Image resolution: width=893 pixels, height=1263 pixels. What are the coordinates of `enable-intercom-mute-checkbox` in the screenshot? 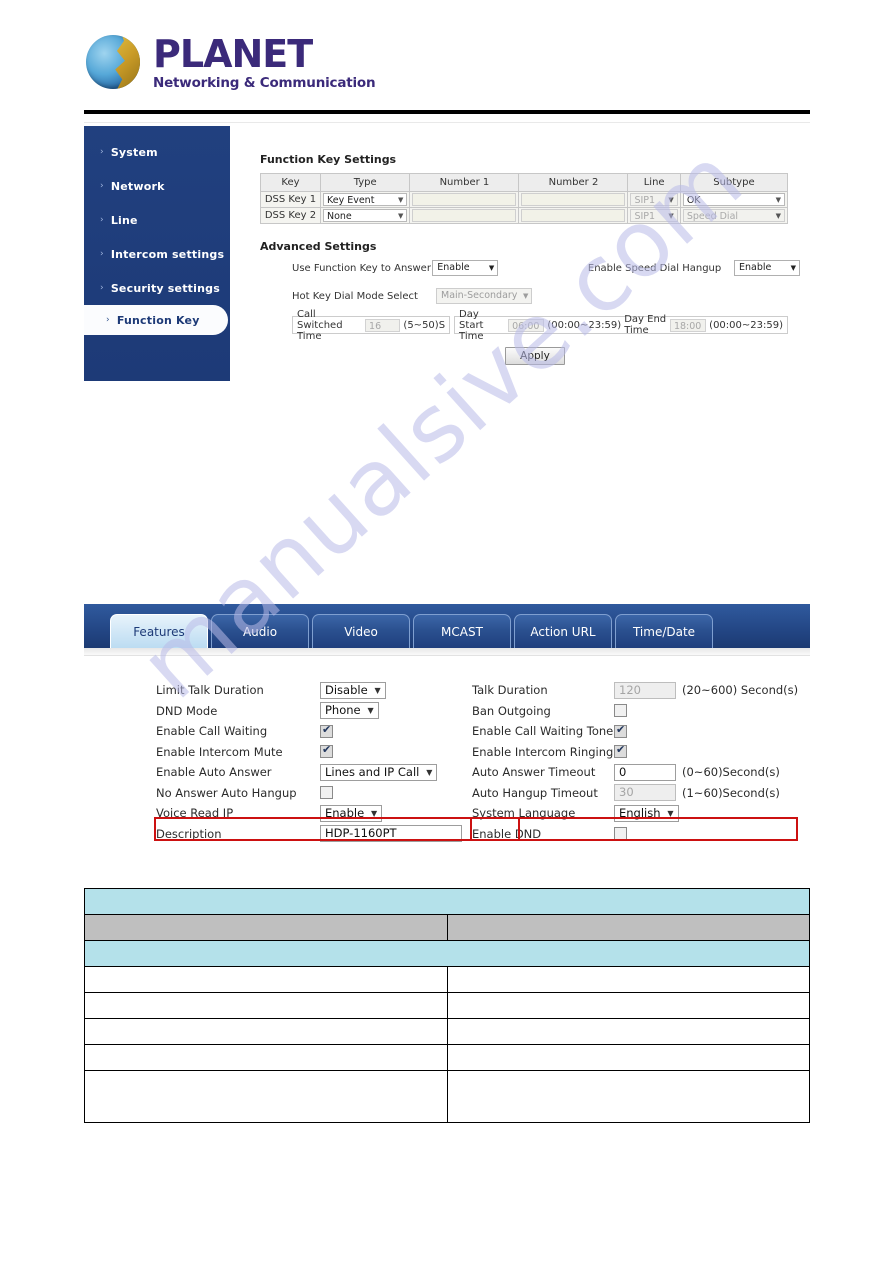 It's located at (326, 751).